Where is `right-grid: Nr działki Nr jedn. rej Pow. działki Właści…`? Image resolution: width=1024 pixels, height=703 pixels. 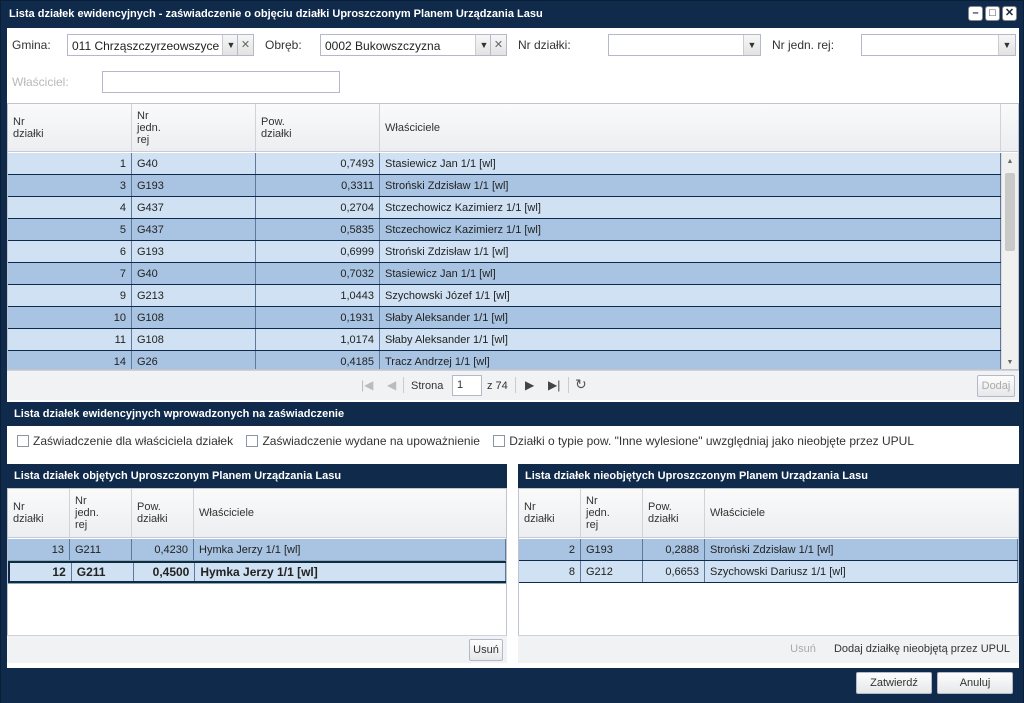 right-grid: Nr działki Nr jedn. rej Pow. działki Właści… is located at coordinates (768, 562).